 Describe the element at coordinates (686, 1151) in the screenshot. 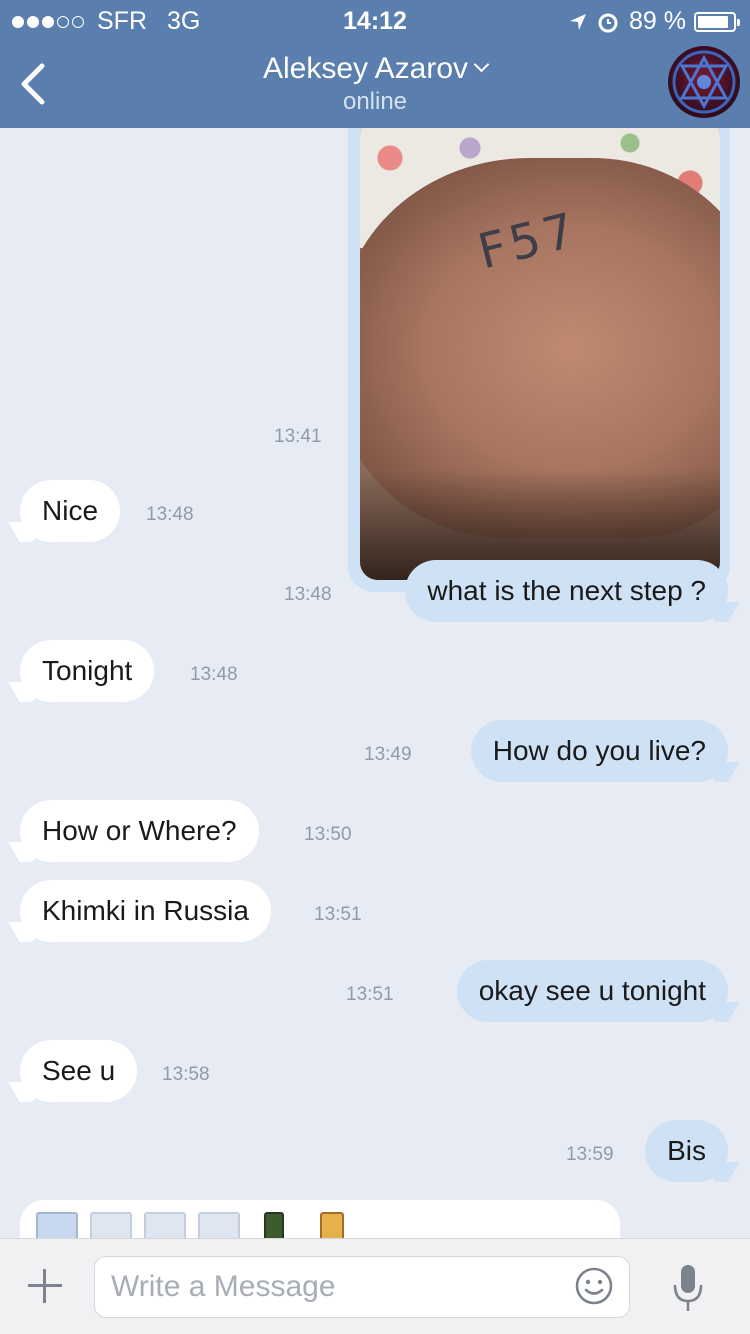

I see `message-bubble-outgoing: Bis` at that location.